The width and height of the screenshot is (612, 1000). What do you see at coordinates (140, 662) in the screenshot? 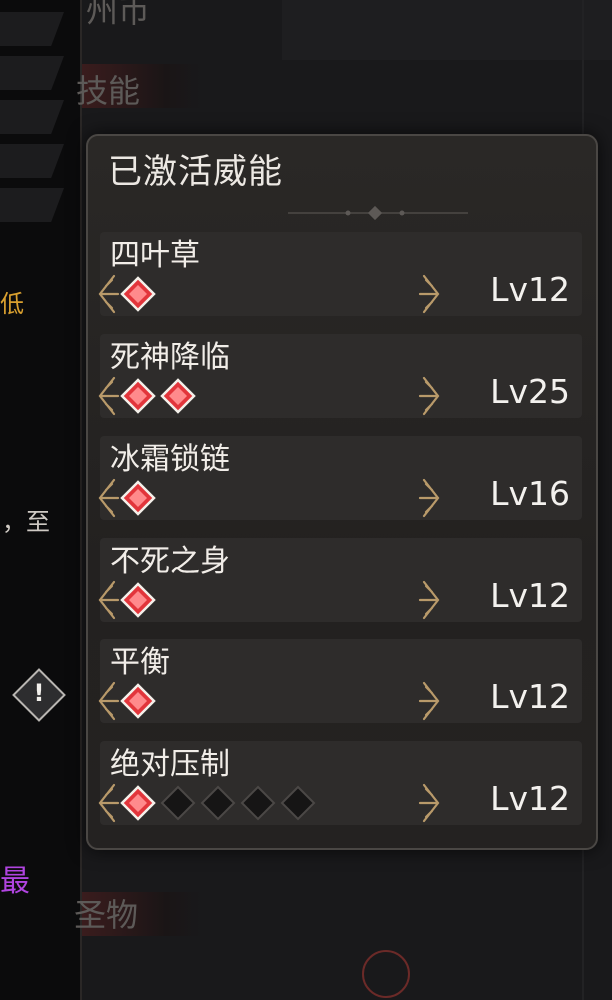
I see `power-name: 平衡` at bounding box center [140, 662].